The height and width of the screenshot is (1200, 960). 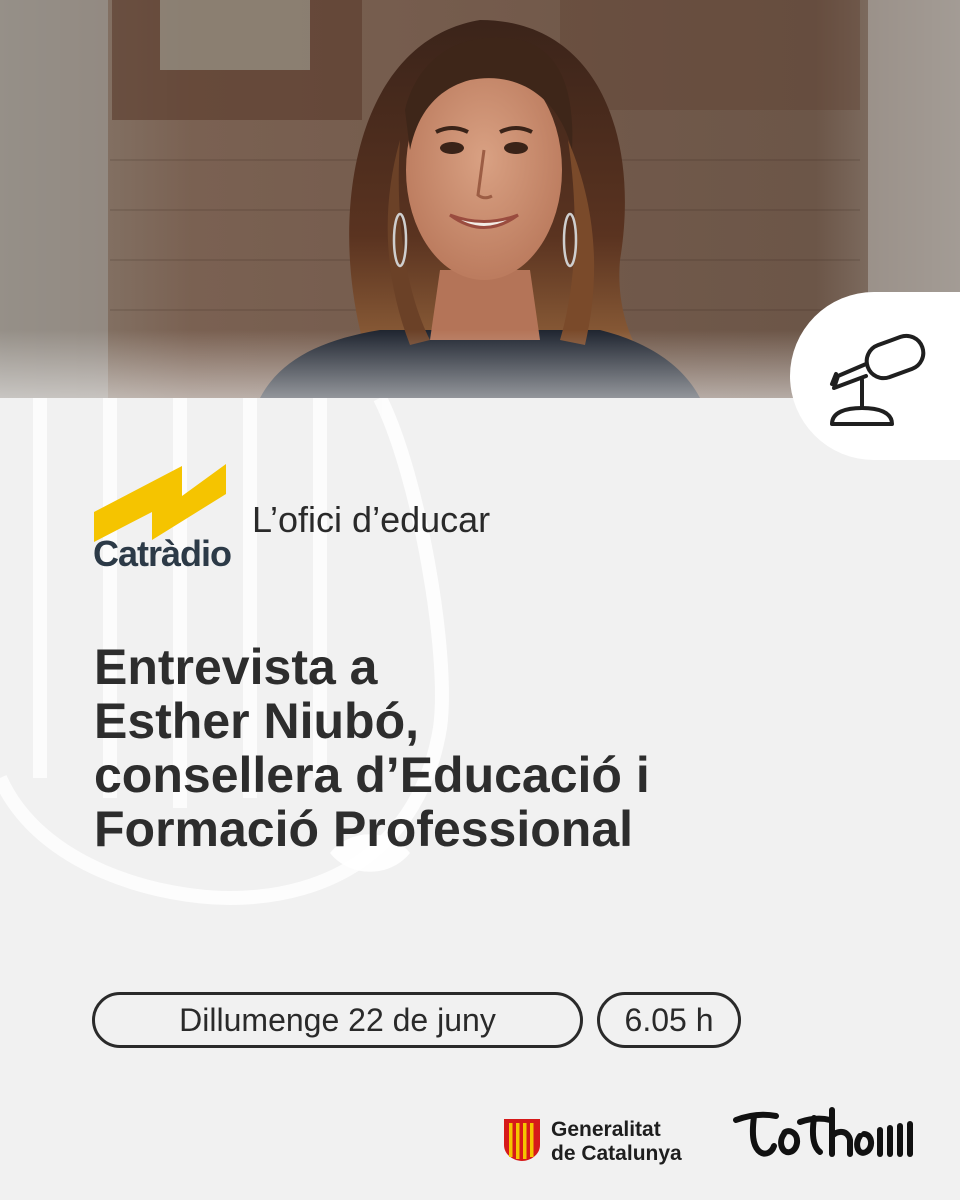 I want to click on microphone-badge, so click(x=875, y=376).